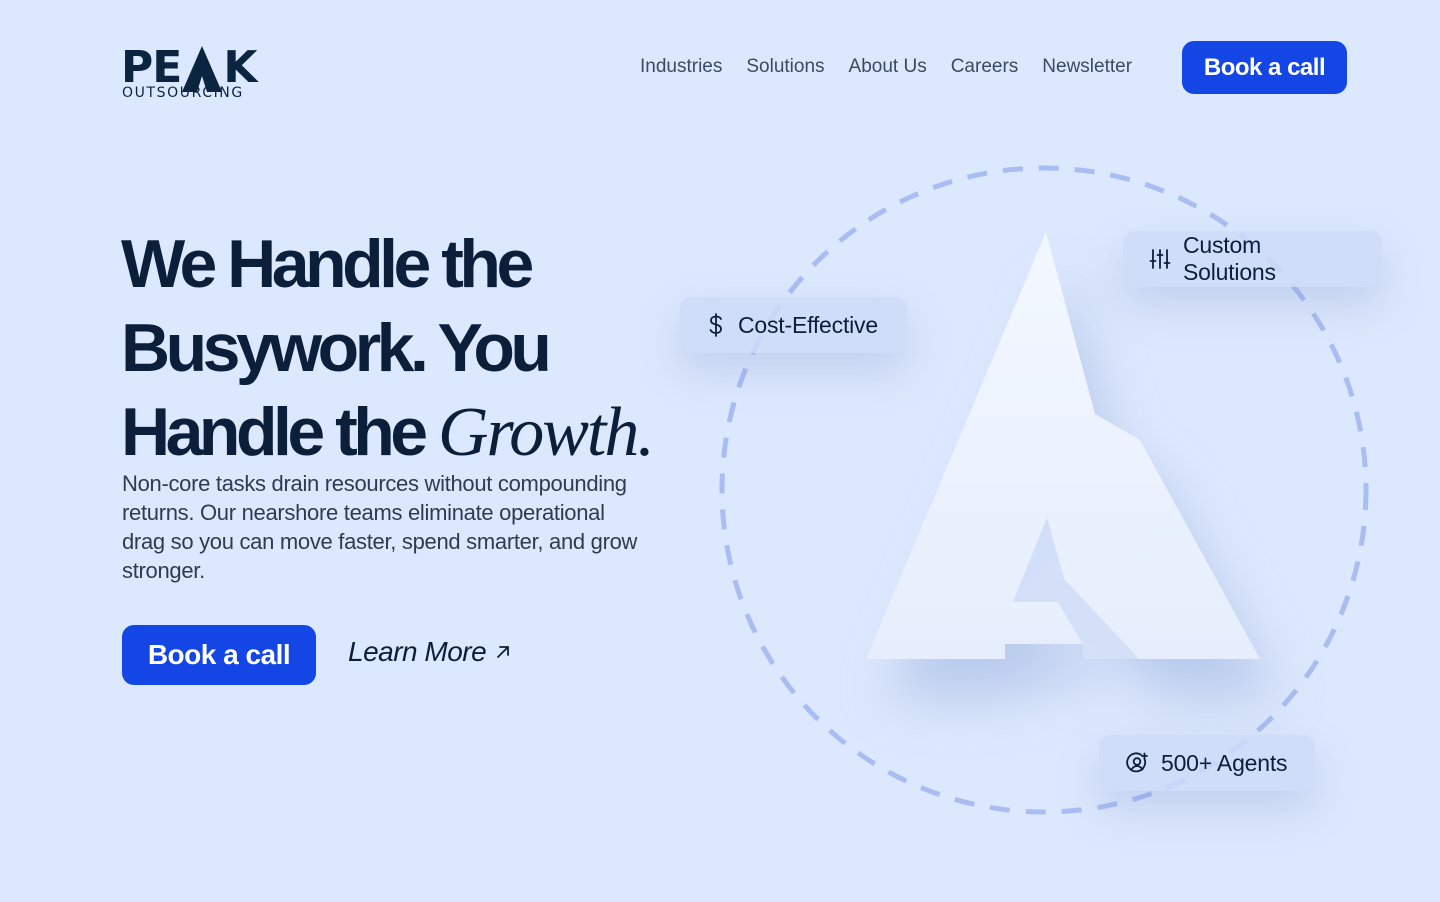 This screenshot has width=1440, height=902. What do you see at coordinates (1264, 67) in the screenshot?
I see `header-book-call-button: Book a call` at bounding box center [1264, 67].